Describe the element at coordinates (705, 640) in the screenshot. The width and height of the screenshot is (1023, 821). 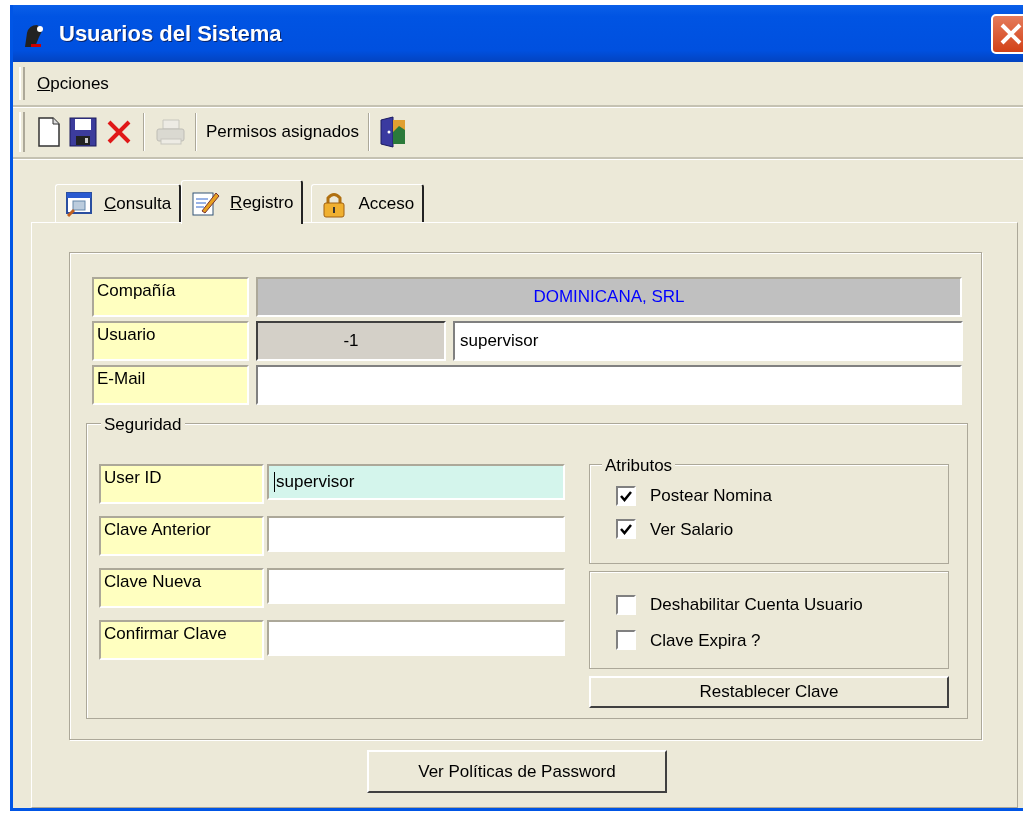
I see `checkbox-label: Clave Expira ?` at that location.